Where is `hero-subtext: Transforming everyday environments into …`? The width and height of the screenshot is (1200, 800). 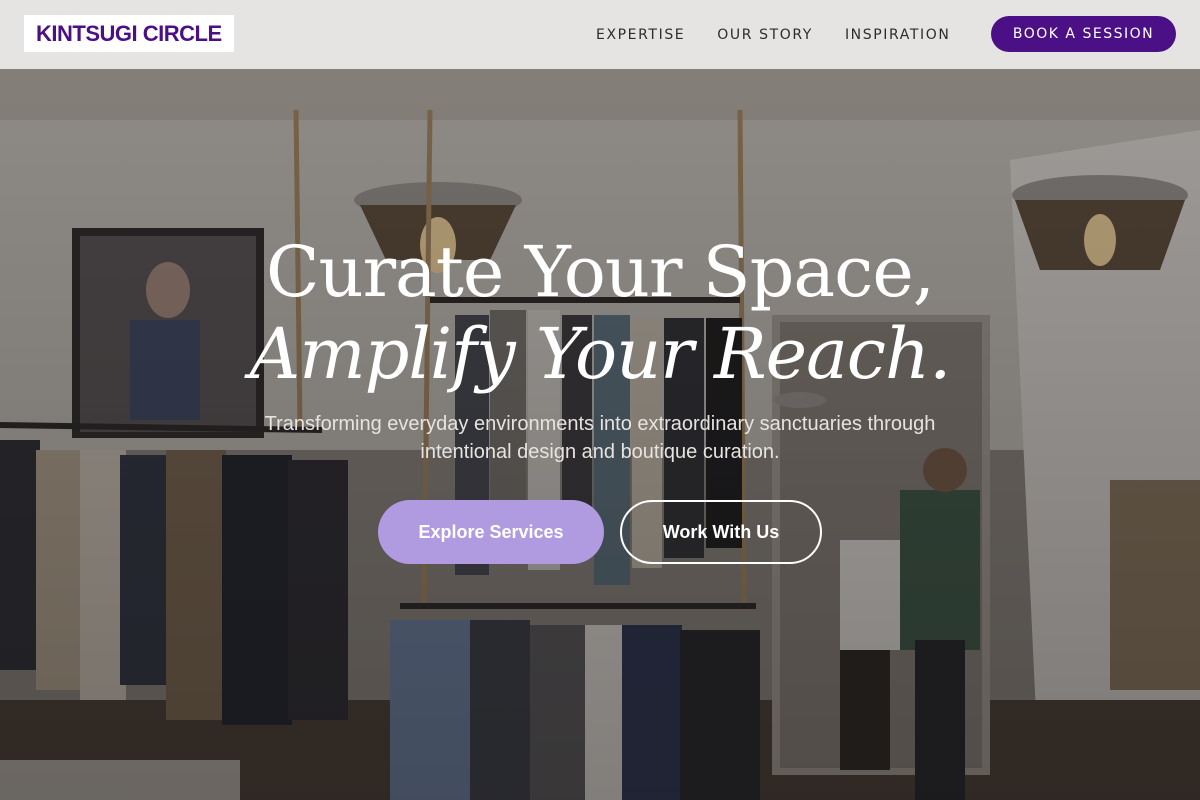
hero-subtext: Transforming everyday environments into … is located at coordinates (600, 438).